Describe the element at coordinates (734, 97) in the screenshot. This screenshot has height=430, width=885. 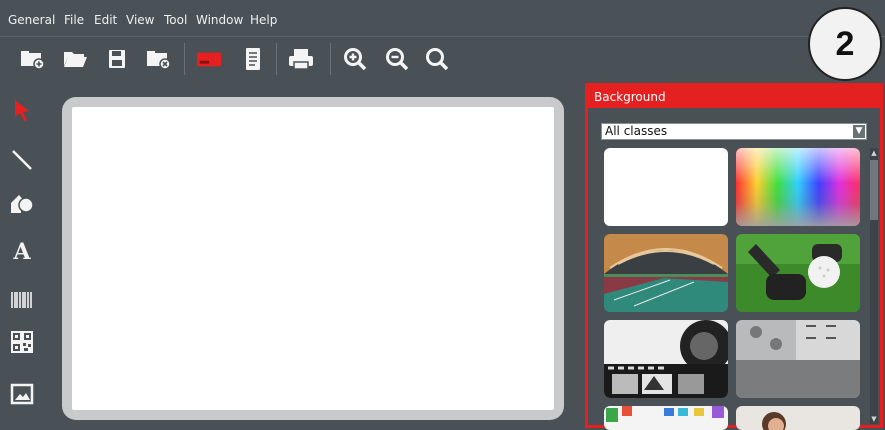
I see `panel-title: Background` at that location.